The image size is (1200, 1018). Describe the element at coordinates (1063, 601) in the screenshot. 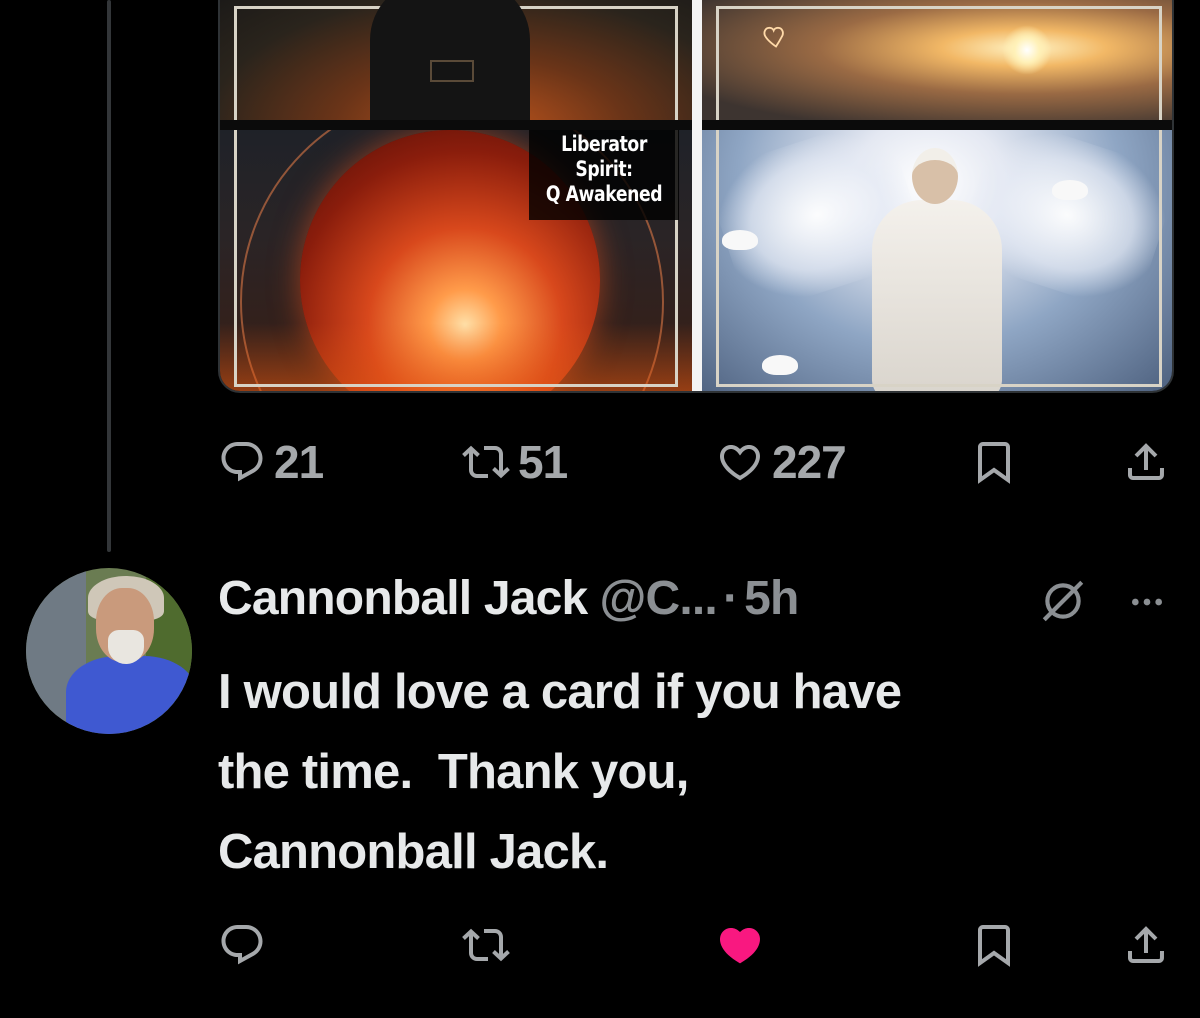

I see `grok-icon` at that location.